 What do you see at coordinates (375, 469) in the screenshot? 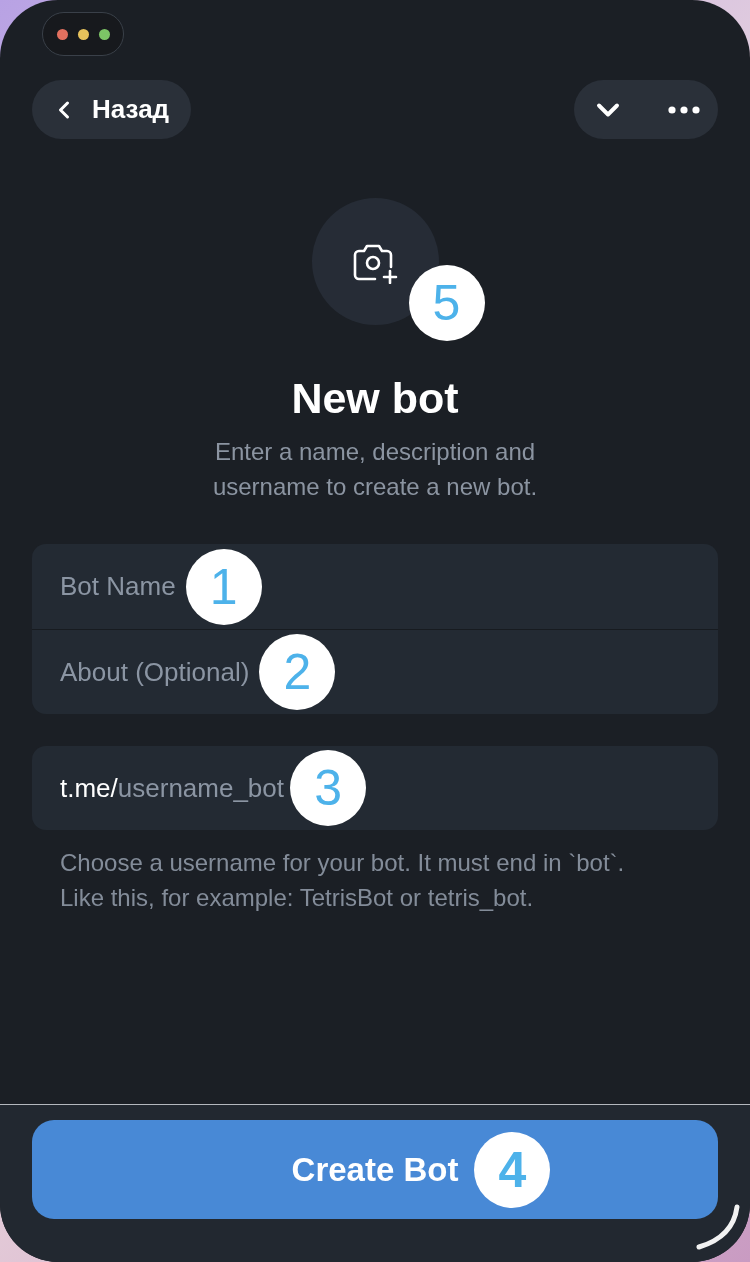
I see `page-subtitle: Enter a name, description and username to create a new bot.` at bounding box center [375, 469].